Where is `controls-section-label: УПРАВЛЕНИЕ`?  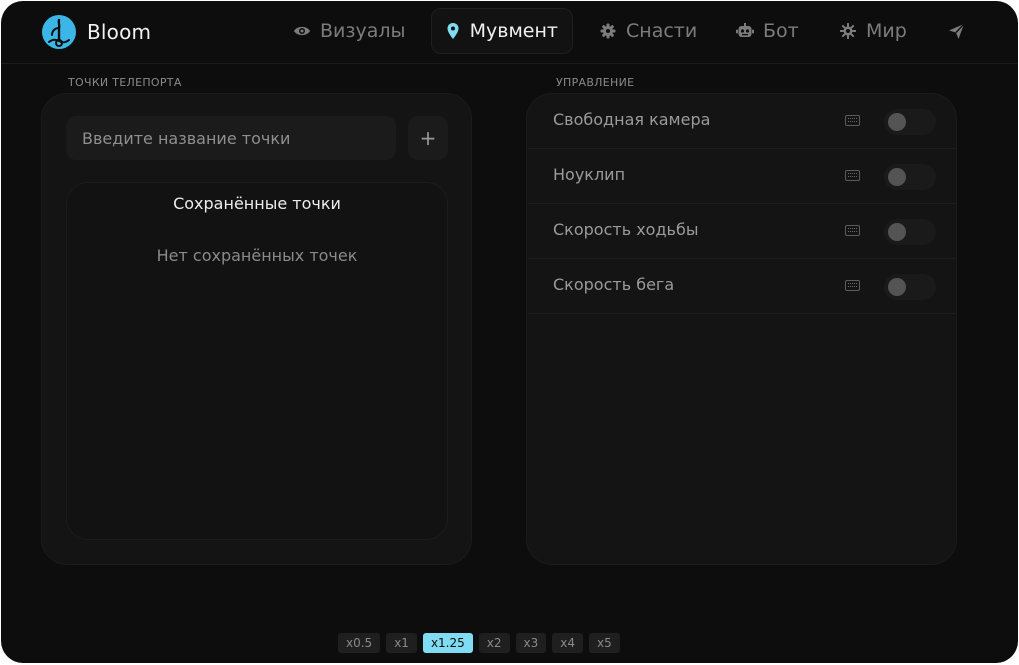
controls-section-label: УПРАВЛЕНИЕ is located at coordinates (595, 82).